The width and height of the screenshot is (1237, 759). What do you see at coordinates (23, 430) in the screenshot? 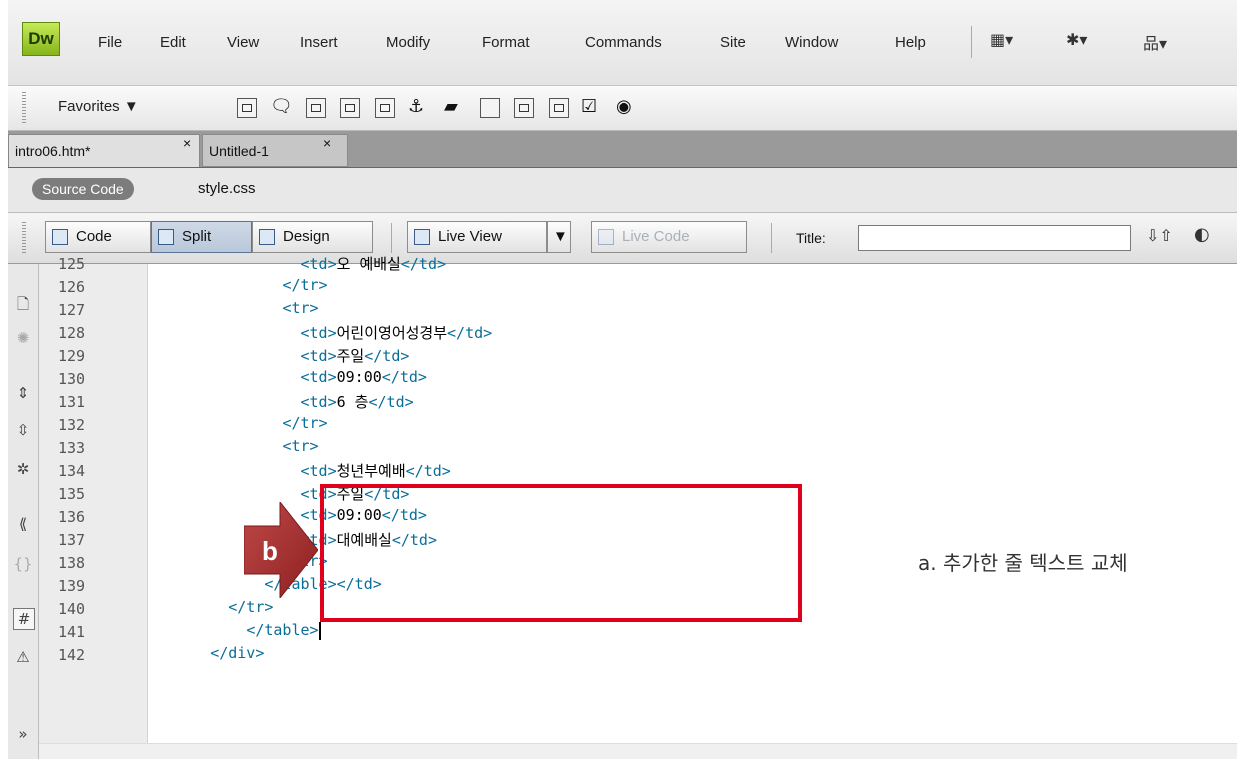
I see `collapse-selection-icon: ⇳` at bounding box center [23, 430].